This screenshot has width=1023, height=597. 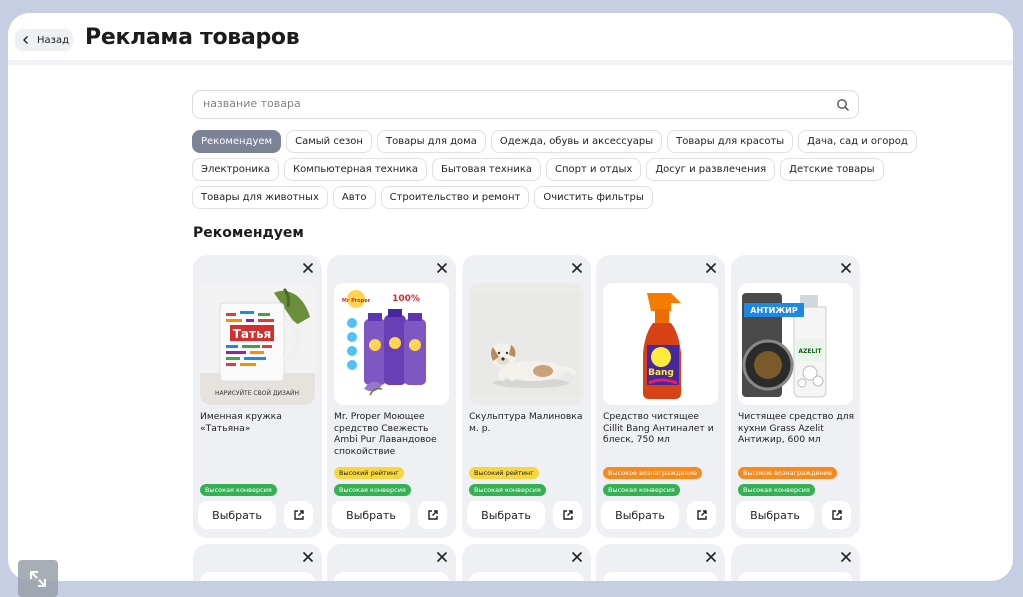 I want to click on filter-chip: Самый сезон, so click(x=329, y=141).